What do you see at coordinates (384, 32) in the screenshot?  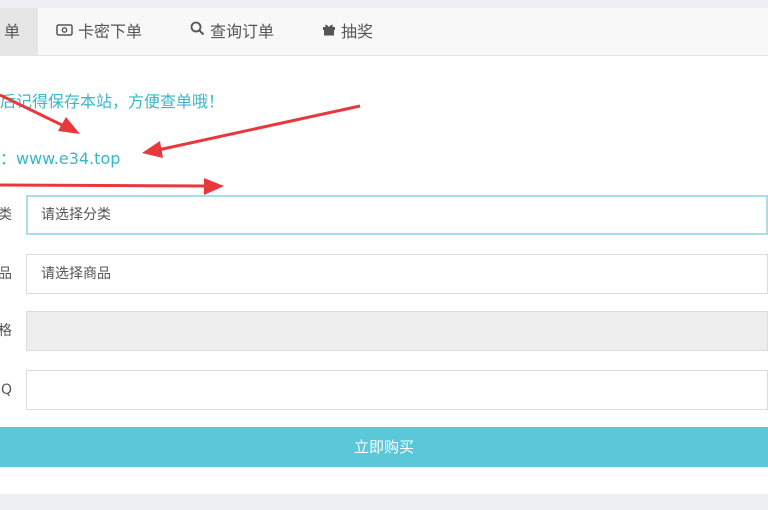 I see `tab-bar: 单 卡密下单 查询订单 抽奖` at bounding box center [384, 32].